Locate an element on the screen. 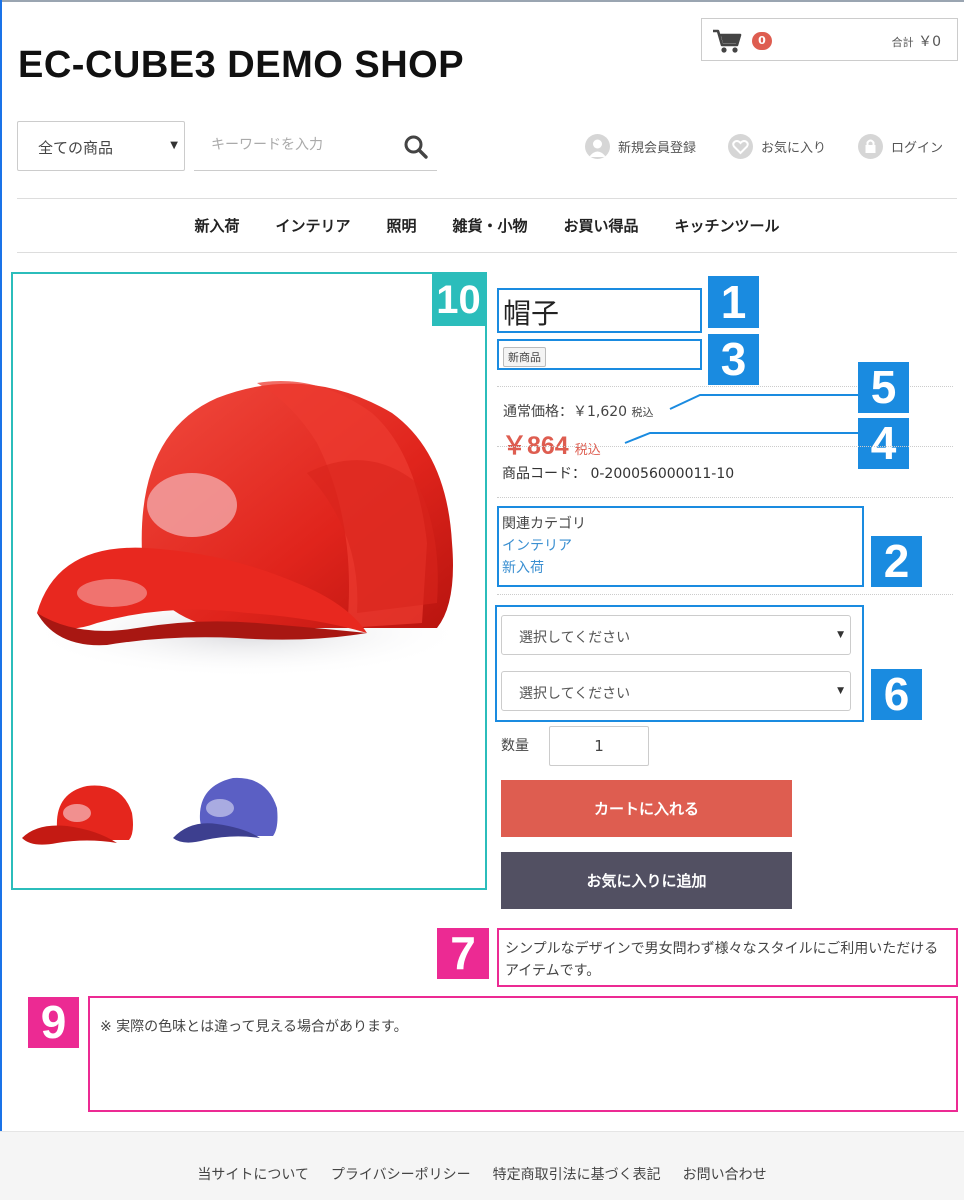 The width and height of the screenshot is (964, 1200). cart-icon is located at coordinates (727, 41).